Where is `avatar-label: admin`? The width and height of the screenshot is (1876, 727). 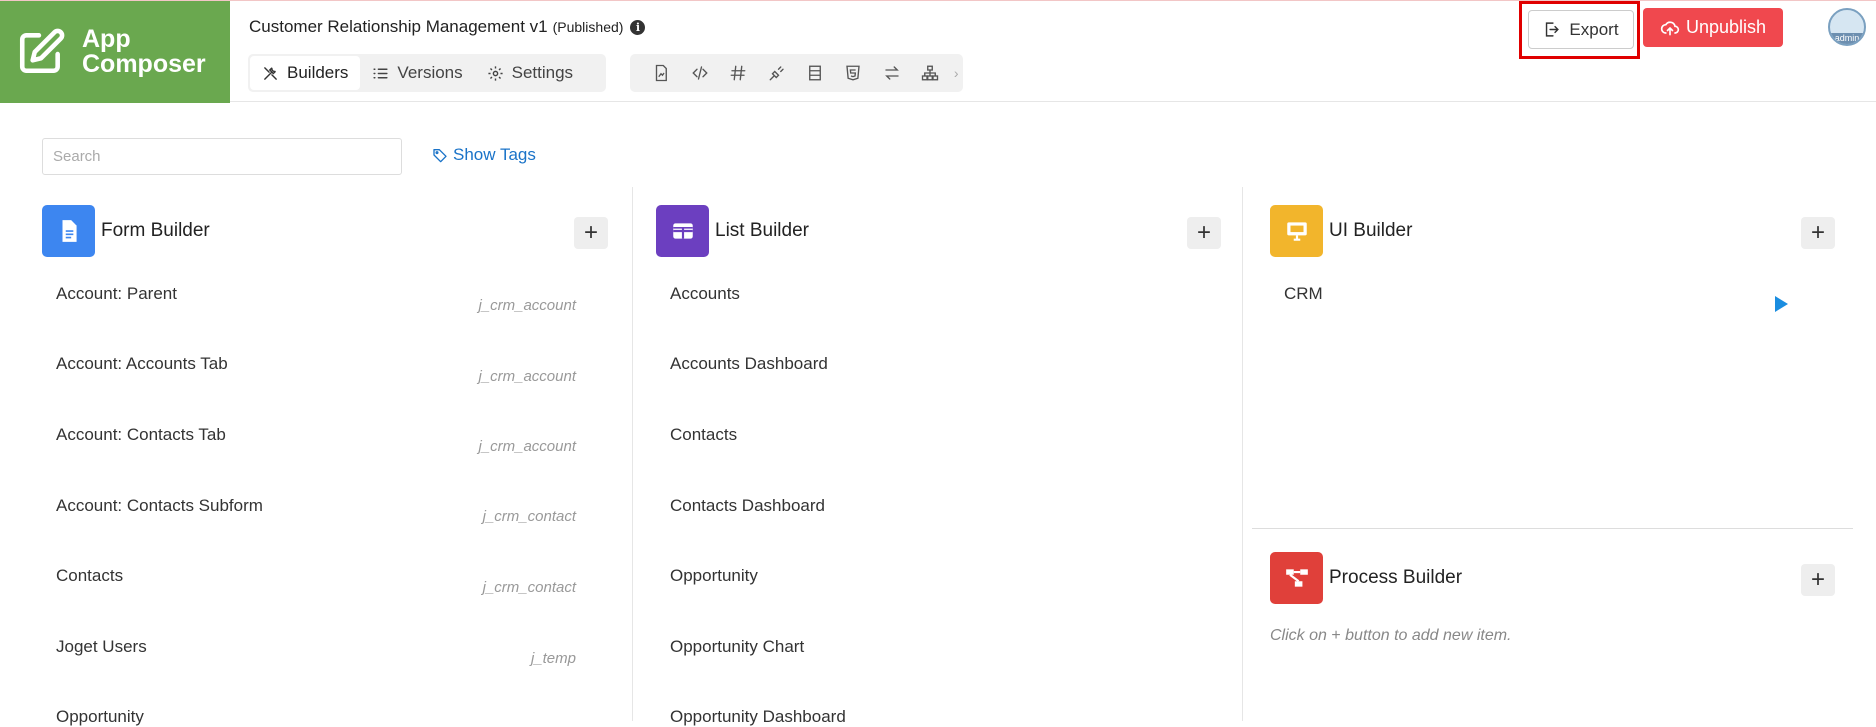
avatar-label: admin is located at coordinates (1847, 38).